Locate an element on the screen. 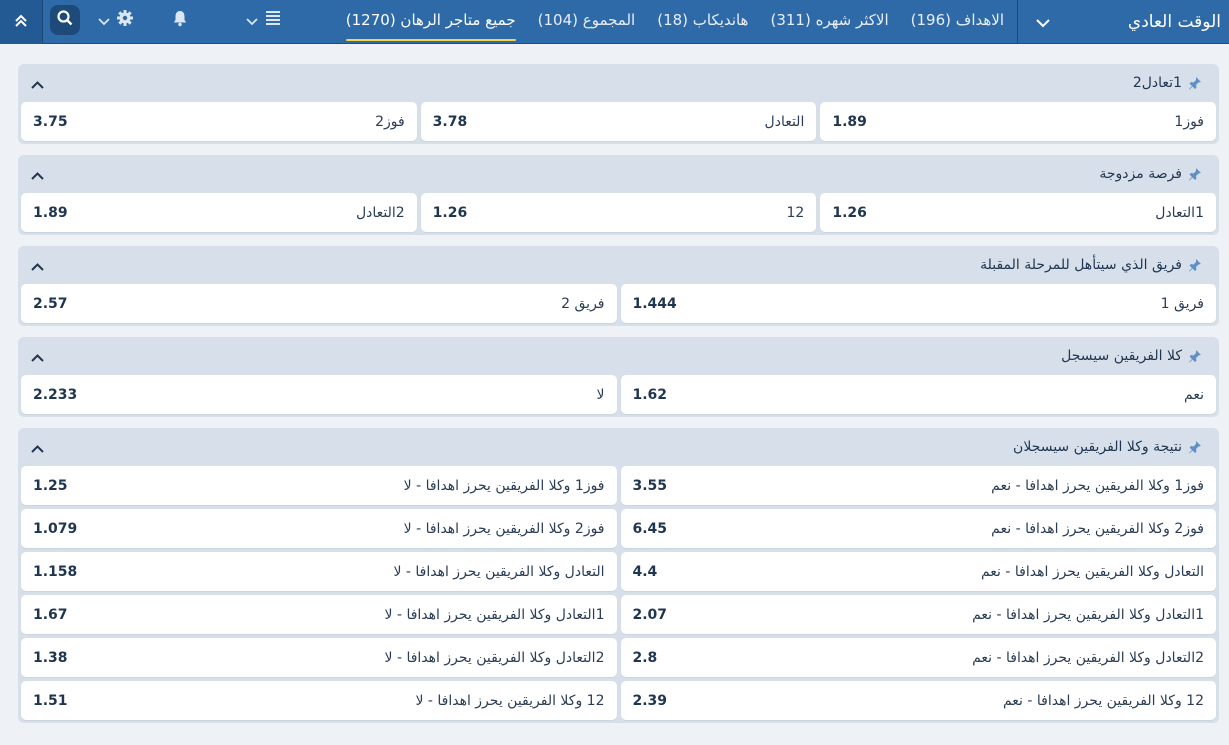  tab-goals: الاهداف (196) is located at coordinates (957, 22).